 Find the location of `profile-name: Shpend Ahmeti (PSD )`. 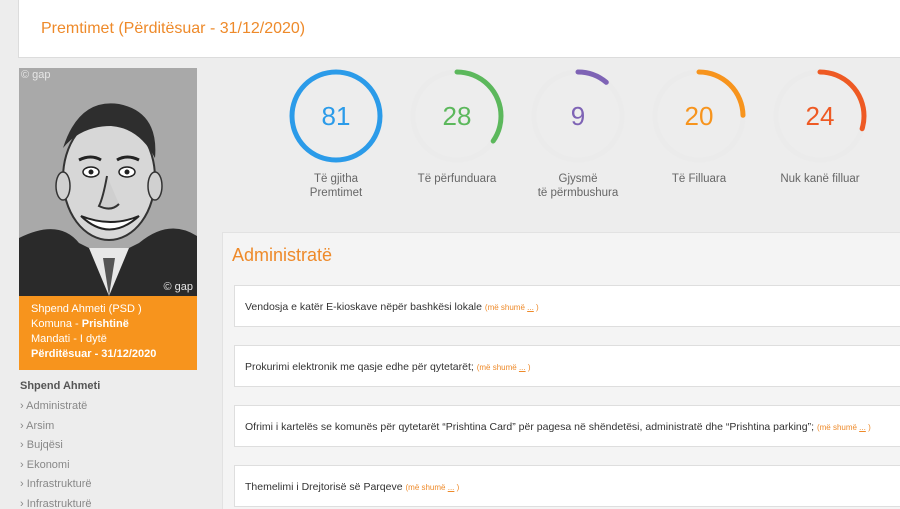

profile-name: Shpend Ahmeti (PSD ) is located at coordinates (86, 309).